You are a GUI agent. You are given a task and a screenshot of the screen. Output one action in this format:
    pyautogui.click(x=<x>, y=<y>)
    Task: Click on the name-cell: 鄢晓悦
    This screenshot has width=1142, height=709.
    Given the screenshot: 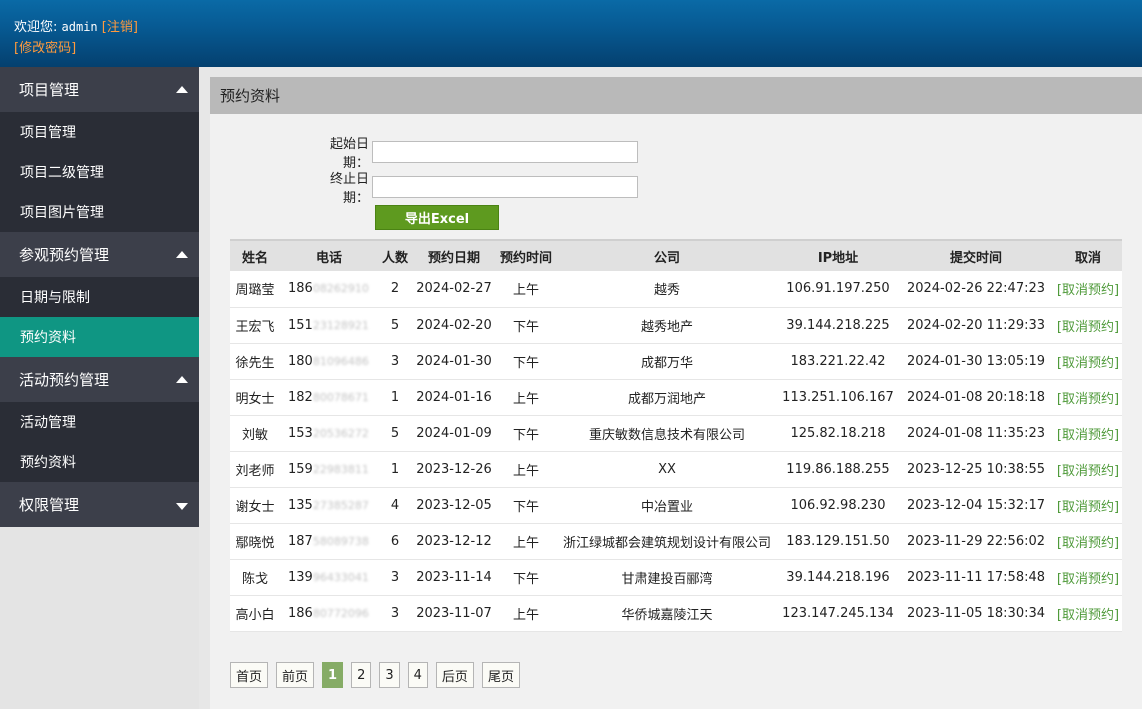 What is the action you would take?
    pyautogui.click(x=255, y=541)
    